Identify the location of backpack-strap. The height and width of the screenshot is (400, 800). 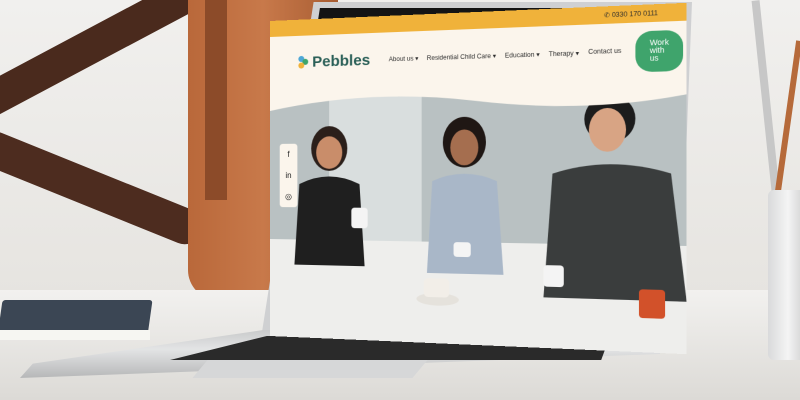
(216, 100).